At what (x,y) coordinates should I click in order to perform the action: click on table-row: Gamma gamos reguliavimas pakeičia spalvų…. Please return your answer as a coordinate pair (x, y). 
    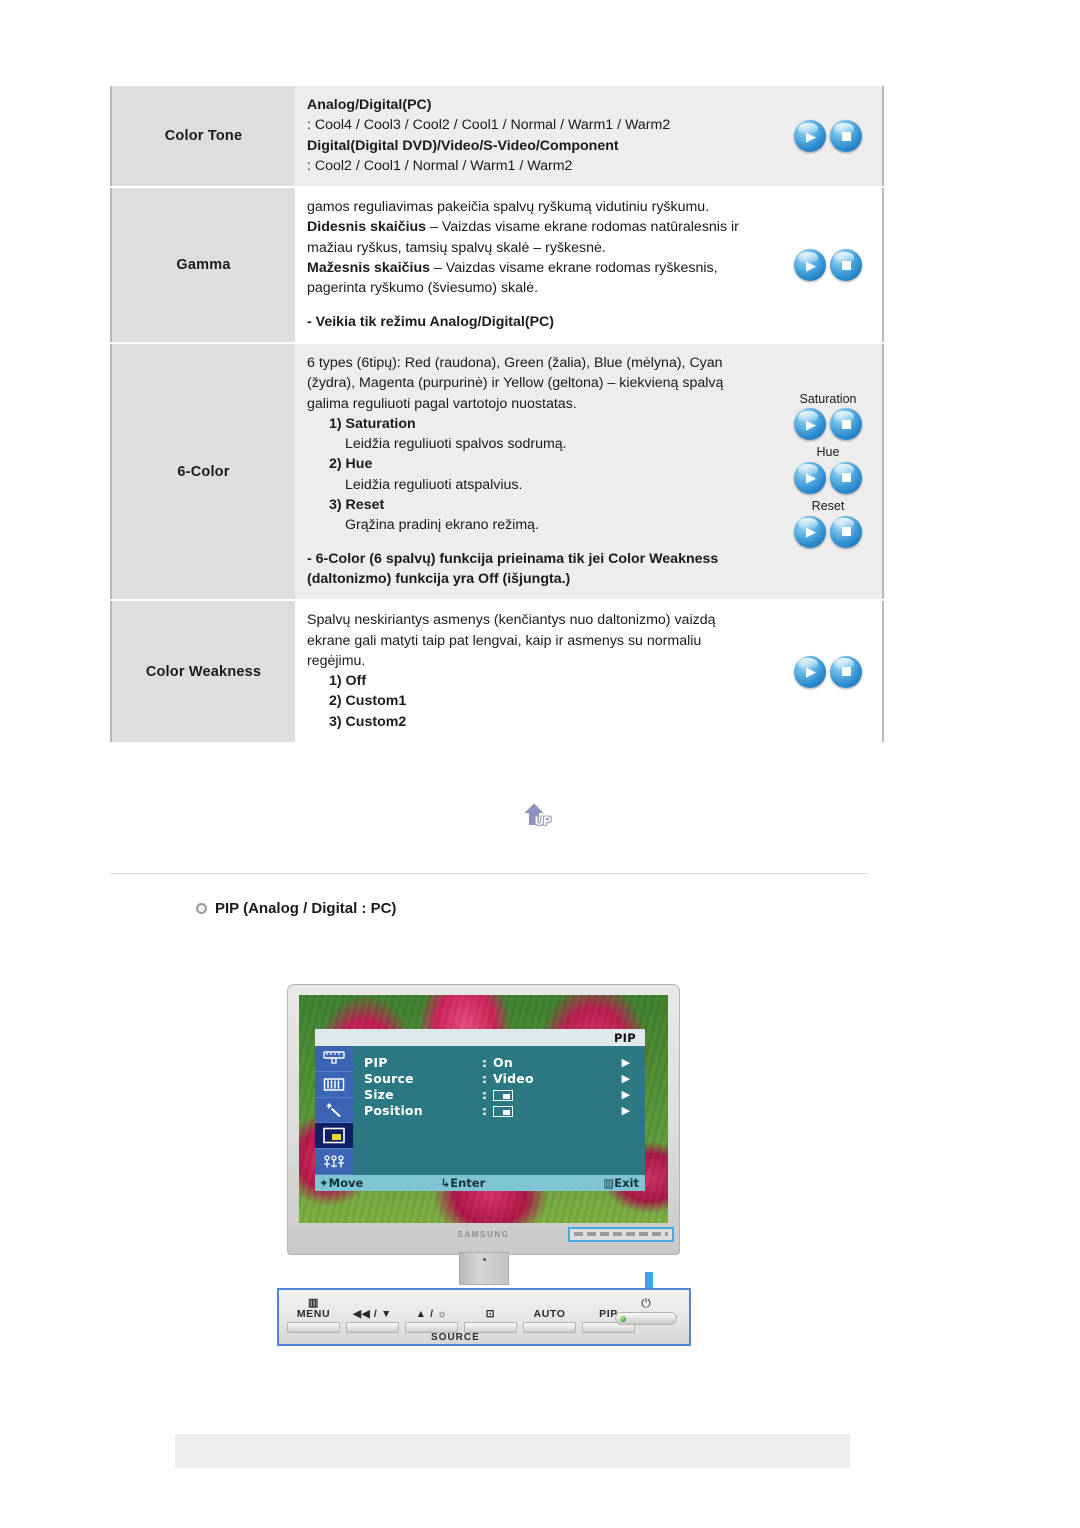
    Looking at the image, I should click on (497, 265).